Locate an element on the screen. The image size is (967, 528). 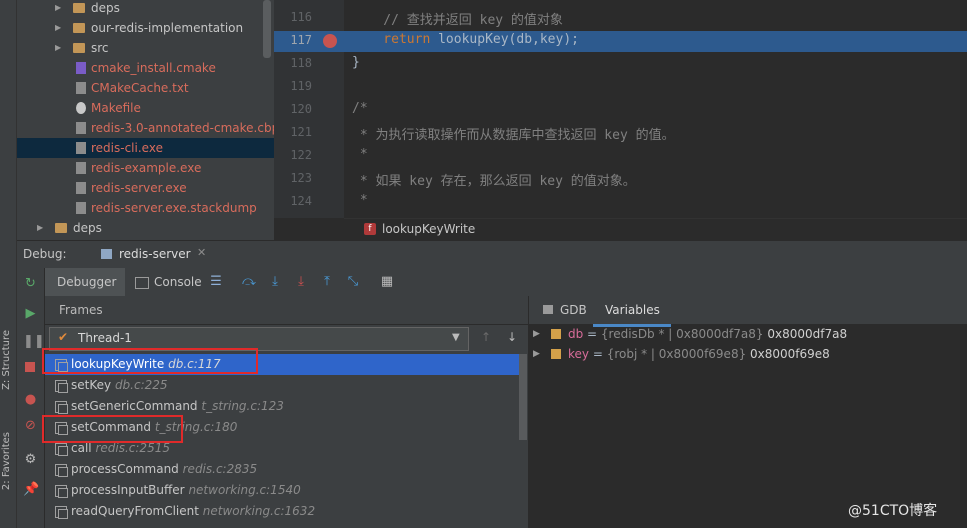
step-over-icon: ⤼ is located at coordinates (249, 282).